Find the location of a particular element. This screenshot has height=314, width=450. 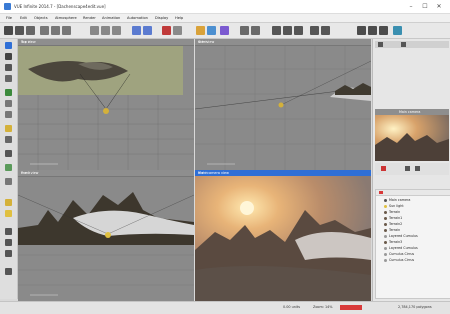

minimize-button: – is located at coordinates (411, 6).